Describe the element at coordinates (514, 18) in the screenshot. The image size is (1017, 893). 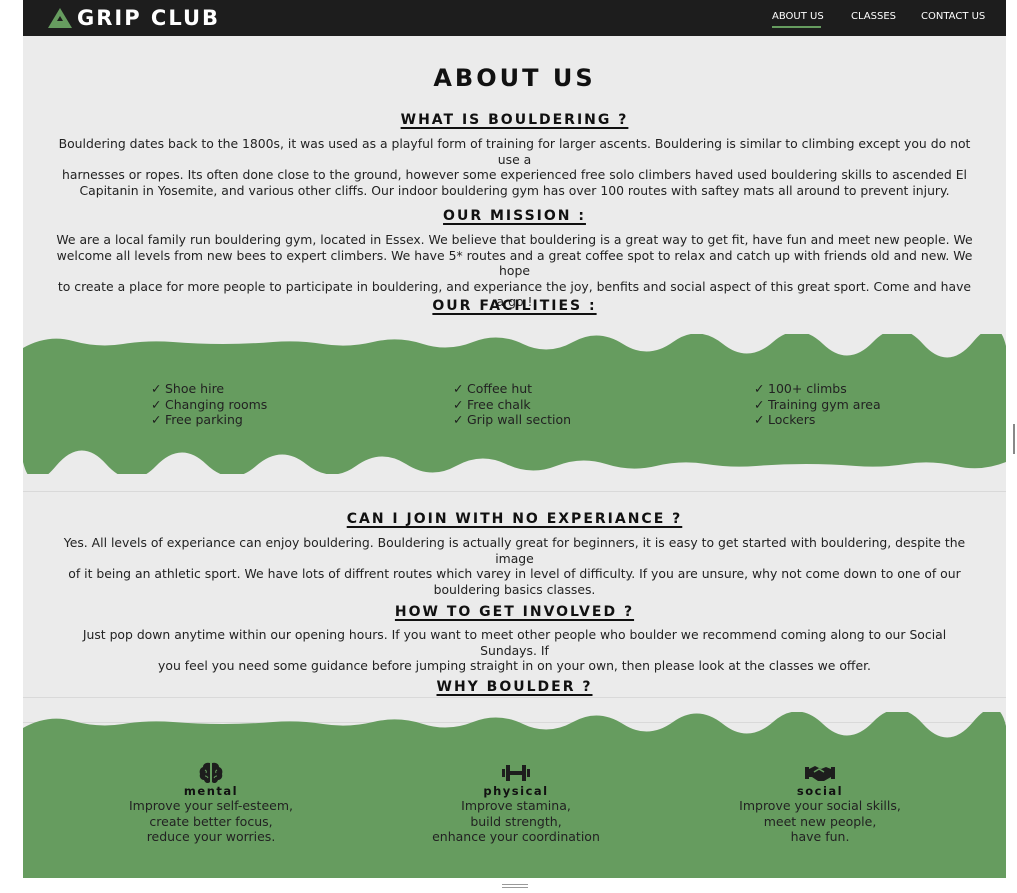
I see `navbar: GRIP CLUB ABOUT US CLASSES CONTACT US` at that location.